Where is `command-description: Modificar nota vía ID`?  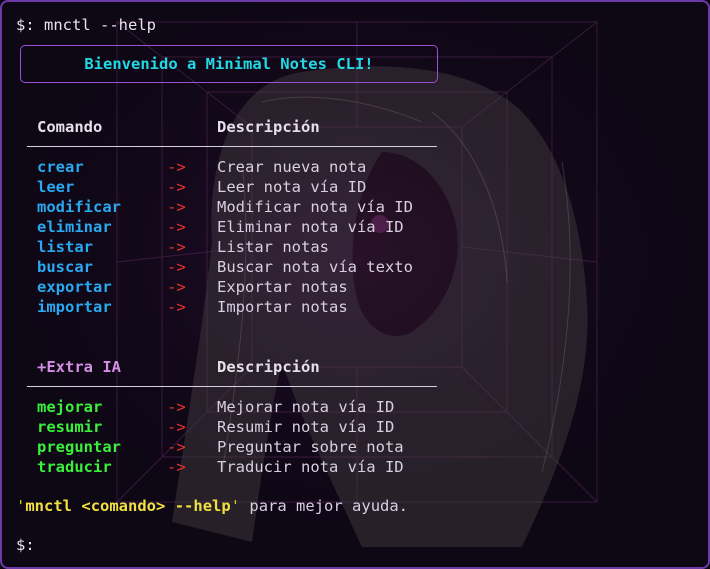
command-description: Modificar nota vía ID is located at coordinates (315, 207).